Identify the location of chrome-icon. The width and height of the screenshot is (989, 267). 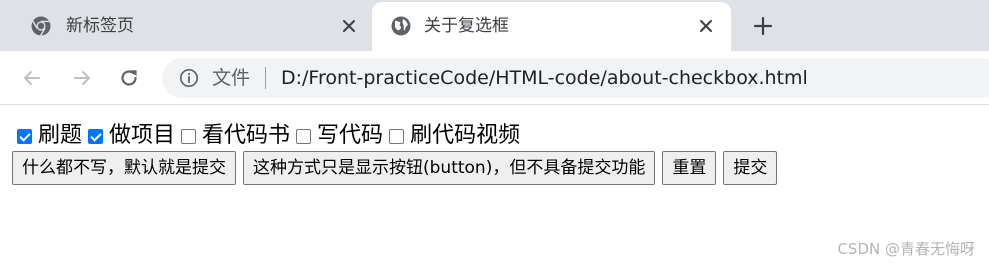
(41, 26).